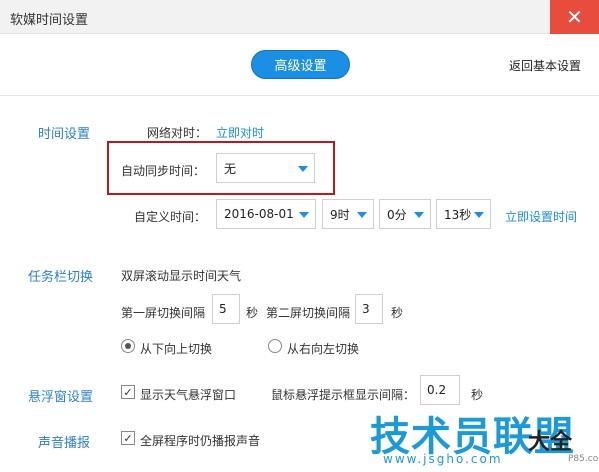  Describe the element at coordinates (230, 168) in the screenshot. I see `auto-sync-value: 无` at that location.